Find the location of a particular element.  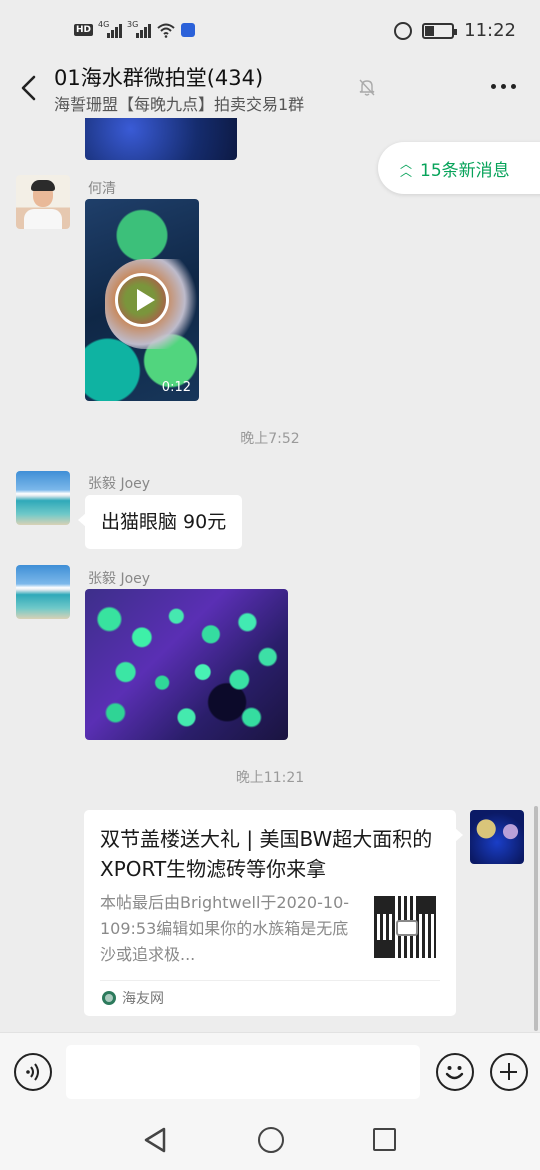

emoji-icon is located at coordinates (455, 1072).